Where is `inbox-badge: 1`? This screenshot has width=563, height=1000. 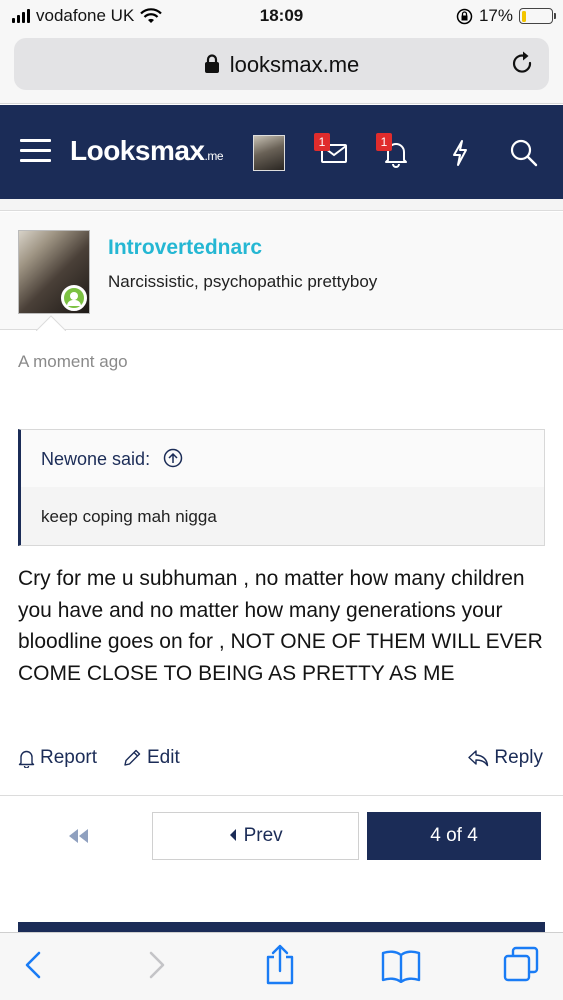 inbox-badge: 1 is located at coordinates (322, 142).